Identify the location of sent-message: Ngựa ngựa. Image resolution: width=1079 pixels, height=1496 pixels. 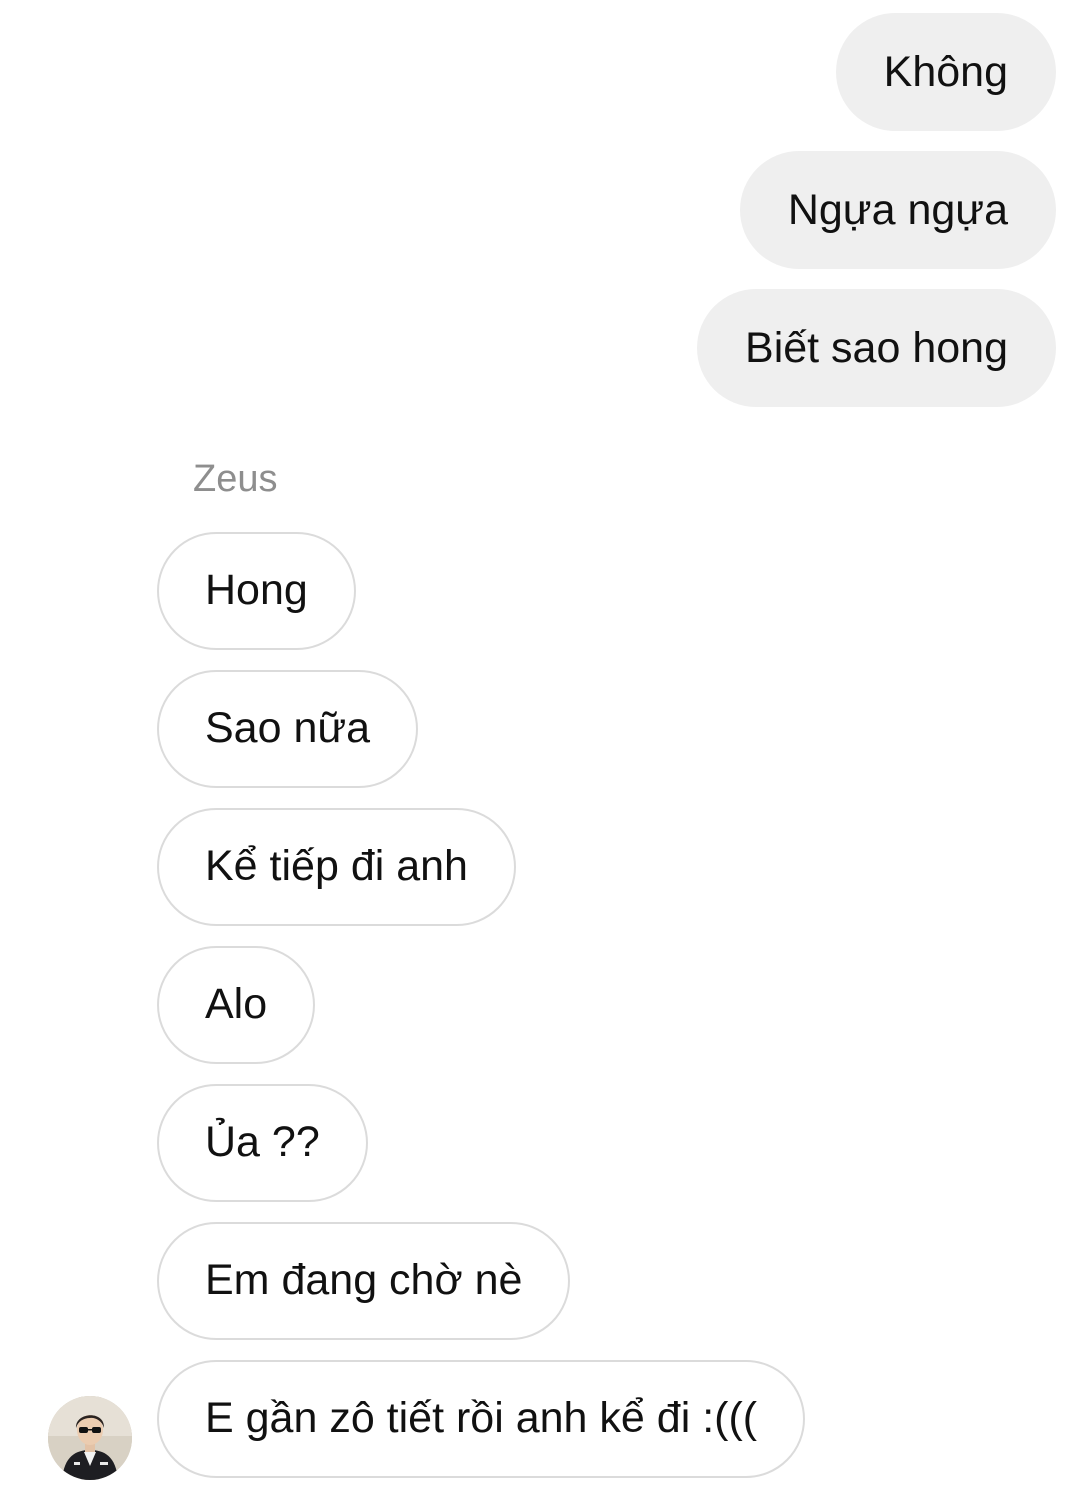
(897, 210).